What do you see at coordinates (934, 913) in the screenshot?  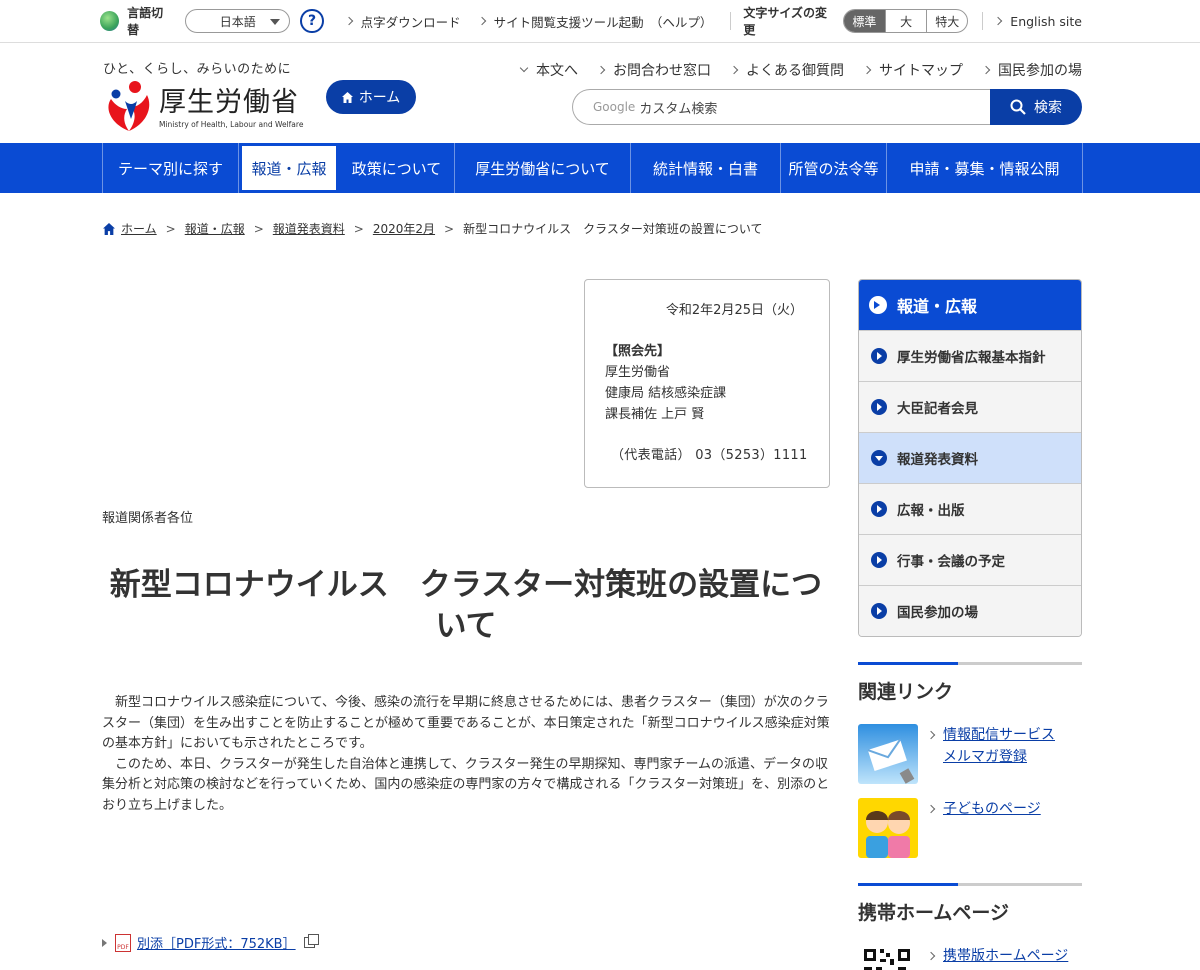 I see `mobile-heading: 携帯ホームページ` at bounding box center [934, 913].